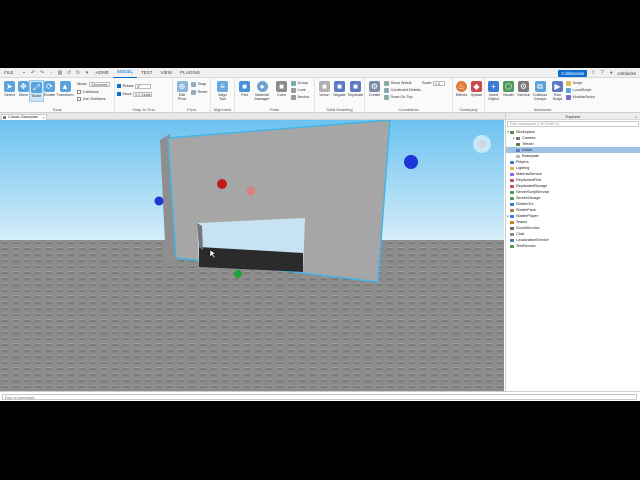 This screenshot has width=640, height=480. I want to click on move-snap-checkbox, so click(119, 94).